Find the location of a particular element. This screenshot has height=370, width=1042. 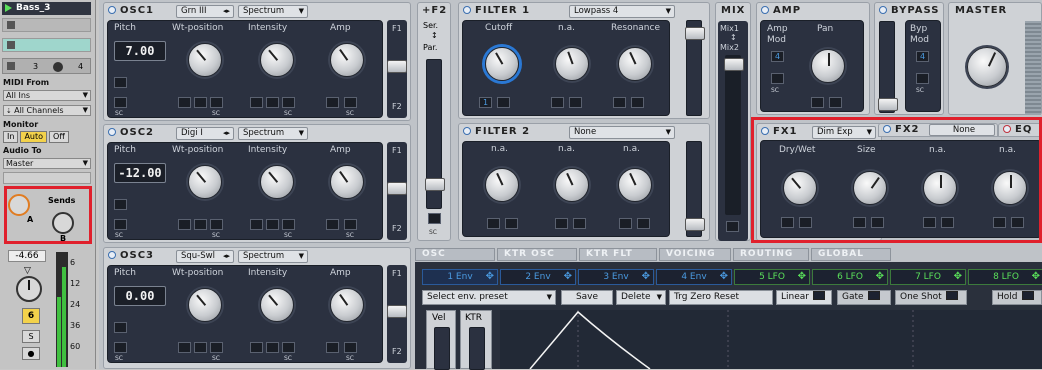

byp-mod-value: 4 is located at coordinates (922, 56).